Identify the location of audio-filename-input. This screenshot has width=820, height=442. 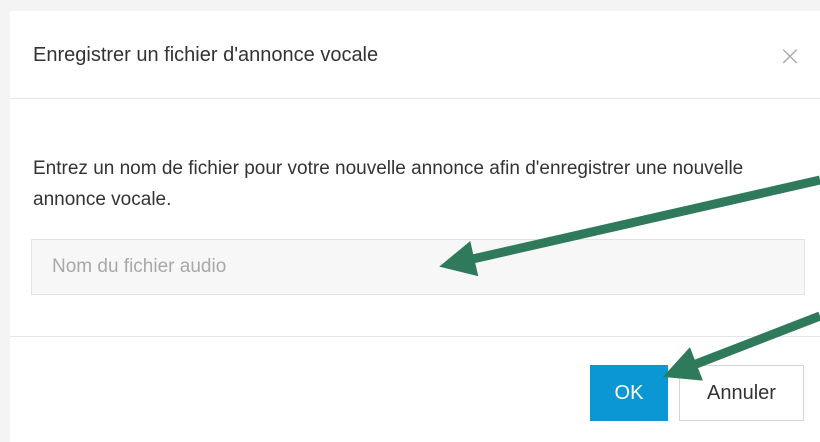
(418, 267).